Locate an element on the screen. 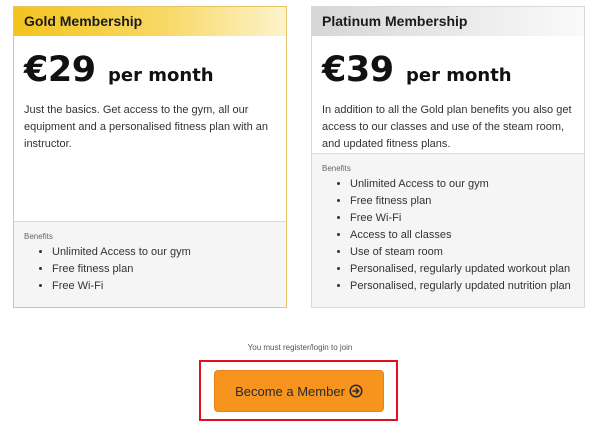  register-note: You must register/login to join is located at coordinates (300, 347).